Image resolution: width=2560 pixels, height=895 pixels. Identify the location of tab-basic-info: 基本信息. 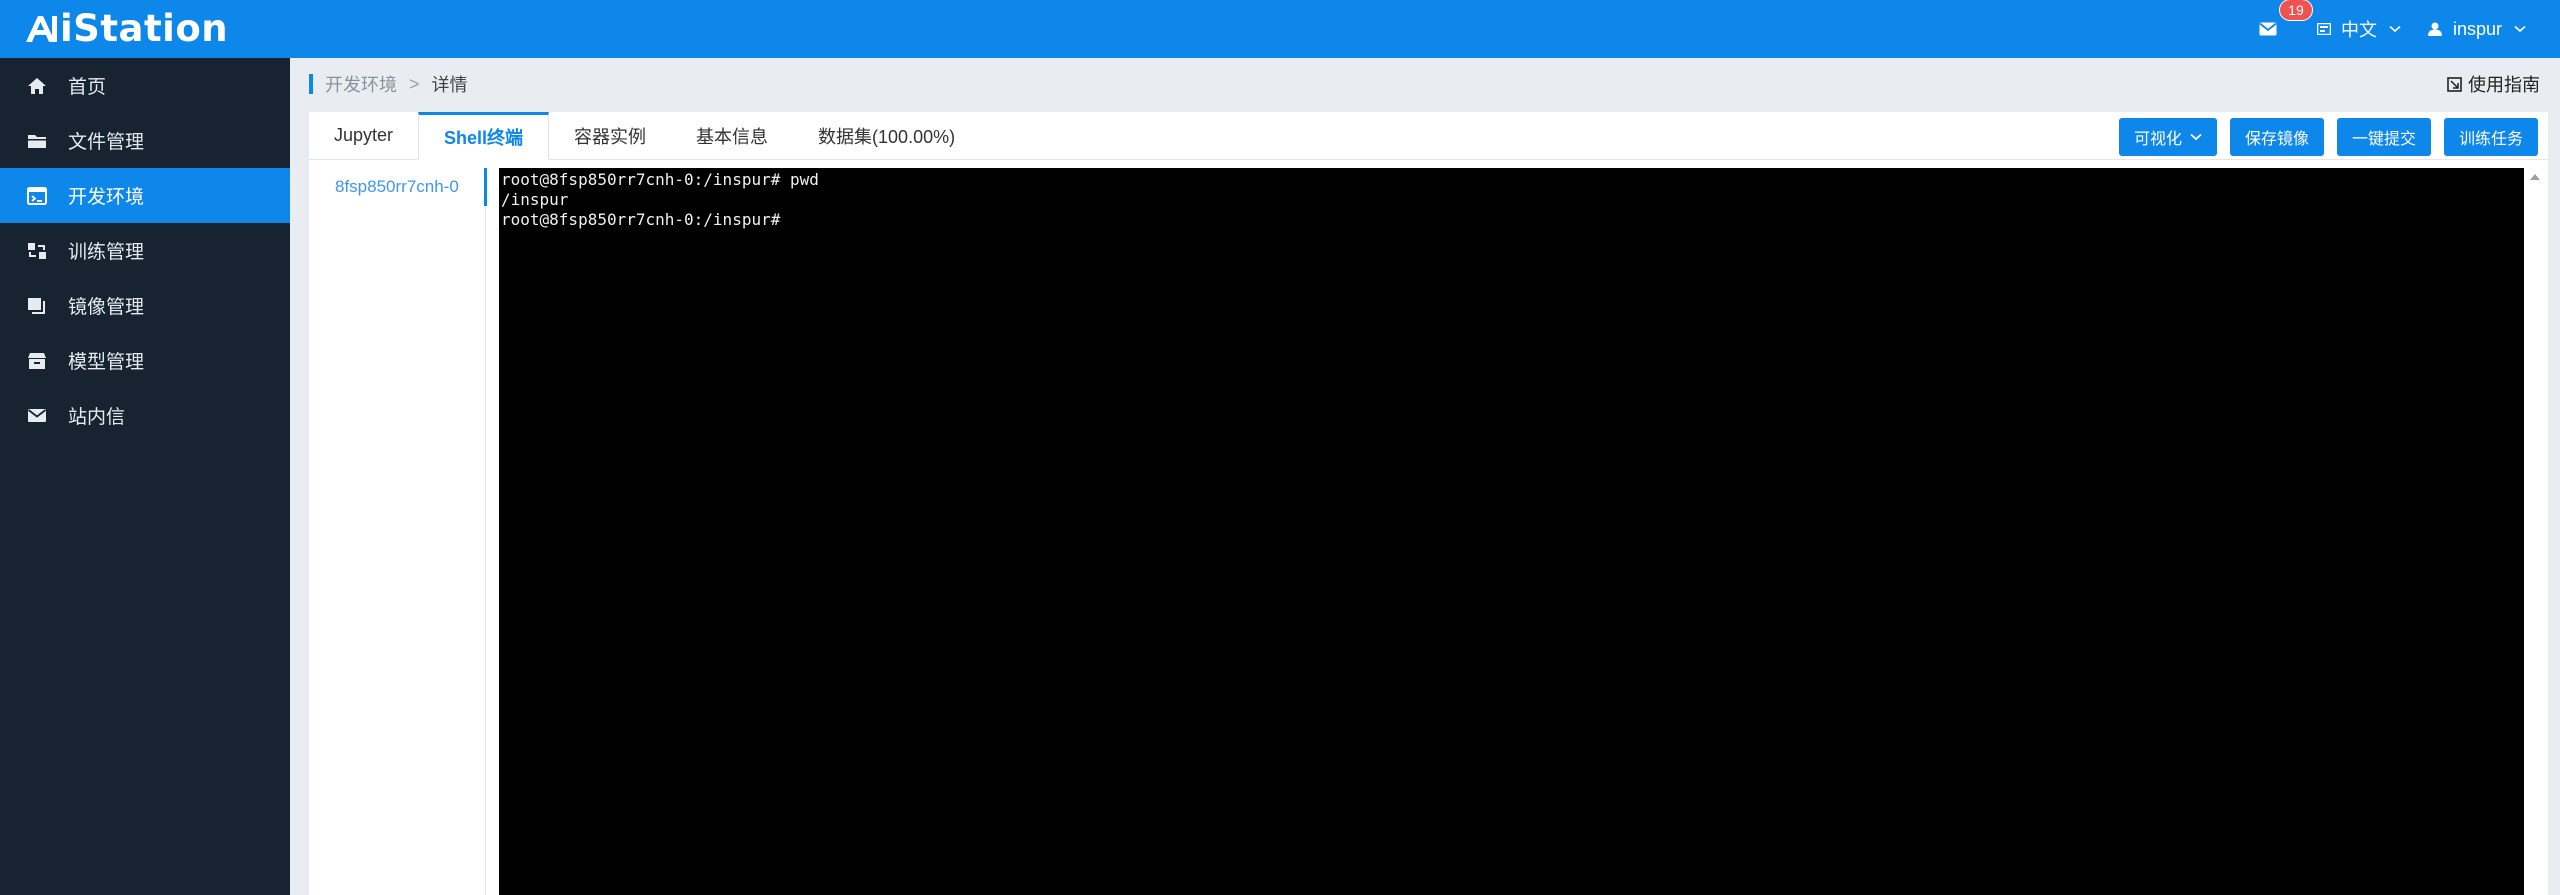
(732, 136).